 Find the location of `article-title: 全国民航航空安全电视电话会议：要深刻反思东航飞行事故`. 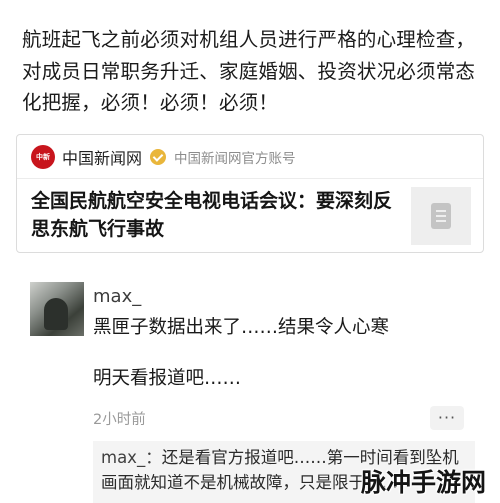

article-title: 全国民航航空安全电视电话会议：要深刻反思东航飞行事故 is located at coordinates (220, 215).